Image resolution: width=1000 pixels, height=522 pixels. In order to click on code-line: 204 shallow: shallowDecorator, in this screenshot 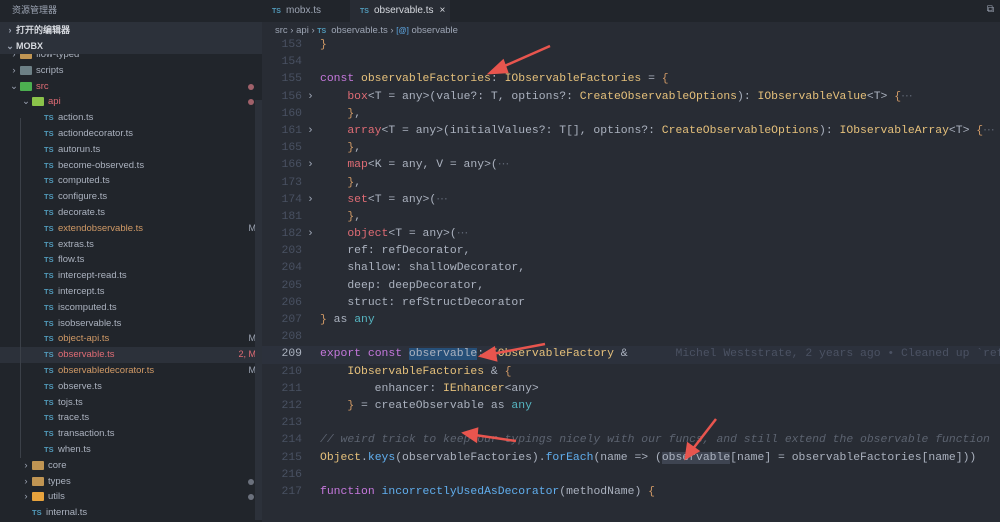, I will do `click(631, 268)`.